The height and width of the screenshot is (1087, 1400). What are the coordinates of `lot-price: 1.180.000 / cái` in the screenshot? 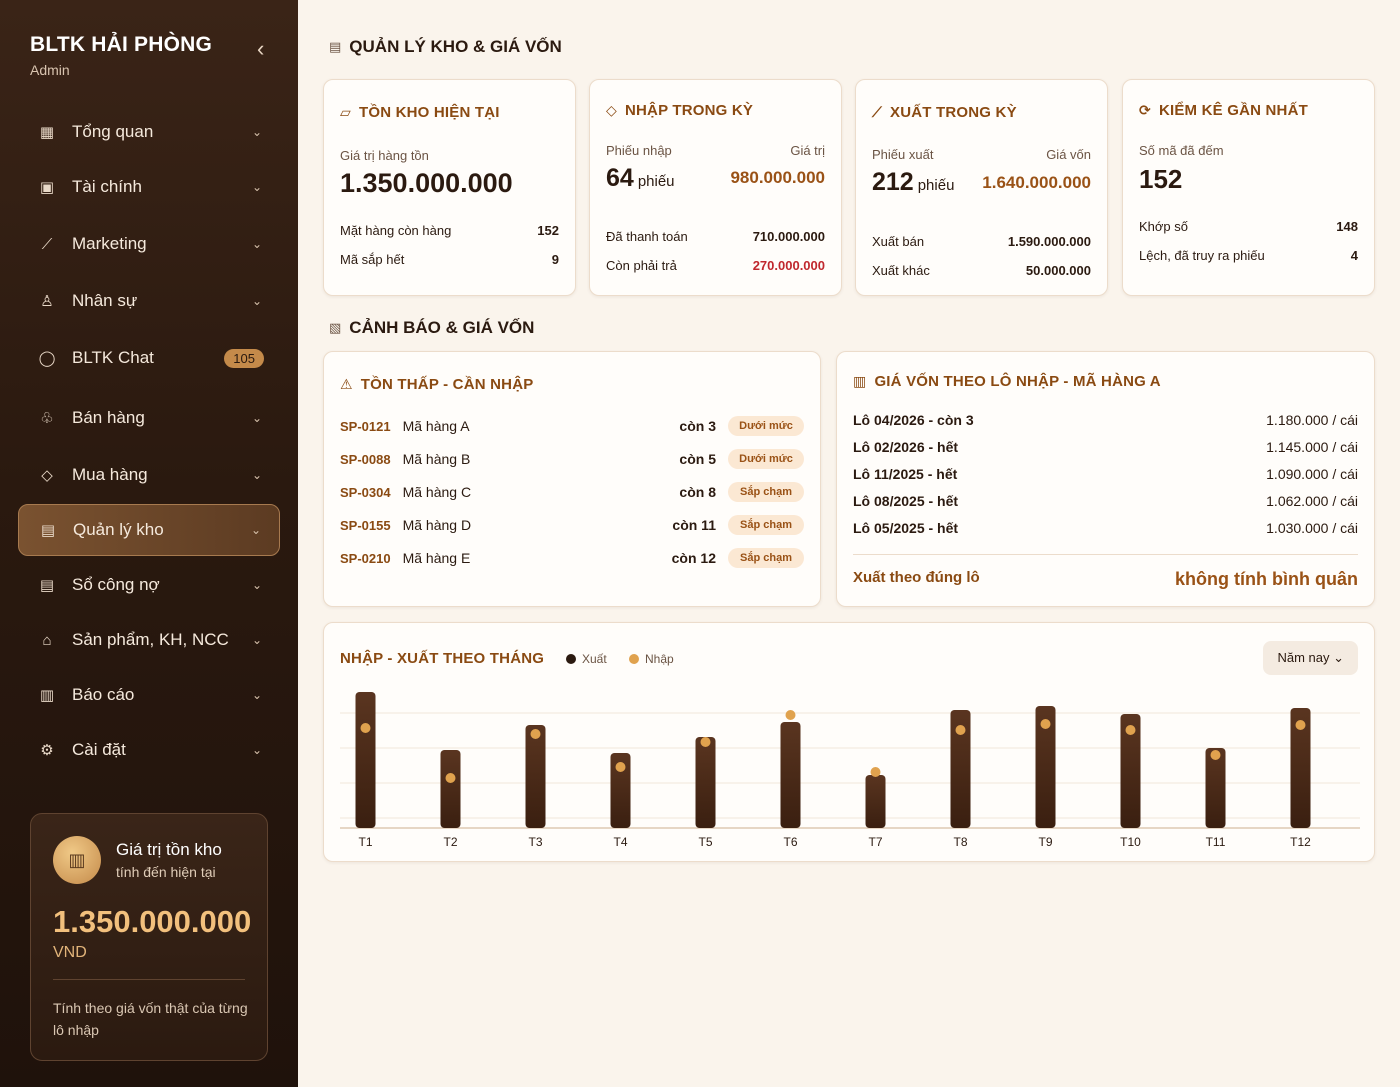 It's located at (1312, 420).